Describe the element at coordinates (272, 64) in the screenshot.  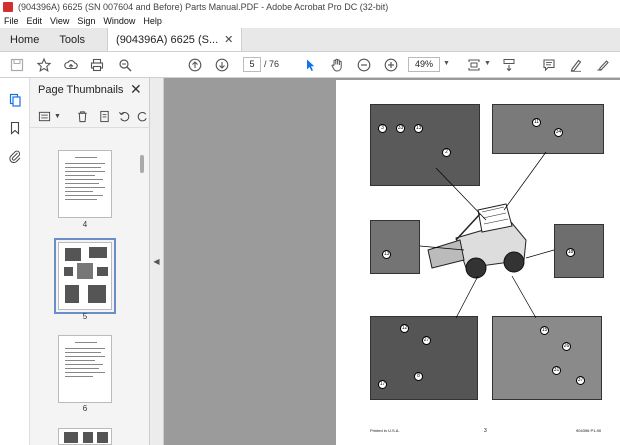
I see `page-total: / 76` at that location.